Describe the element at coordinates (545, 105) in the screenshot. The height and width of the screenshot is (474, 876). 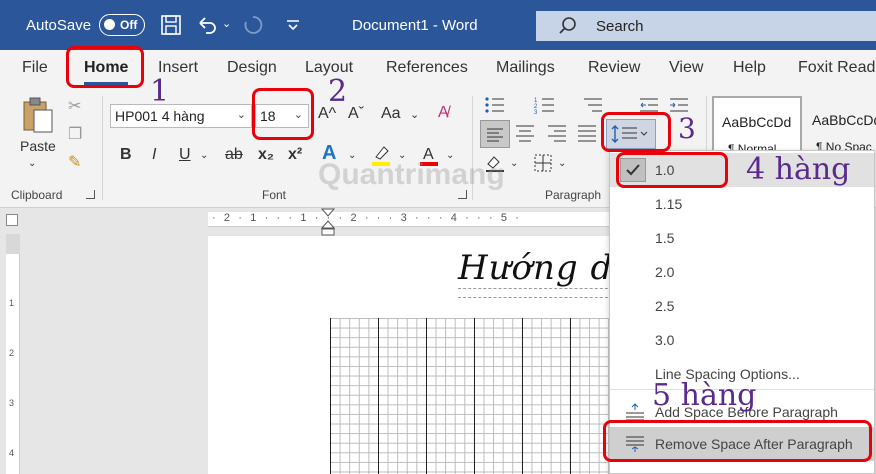
I see `numbering-icon: 123` at that location.